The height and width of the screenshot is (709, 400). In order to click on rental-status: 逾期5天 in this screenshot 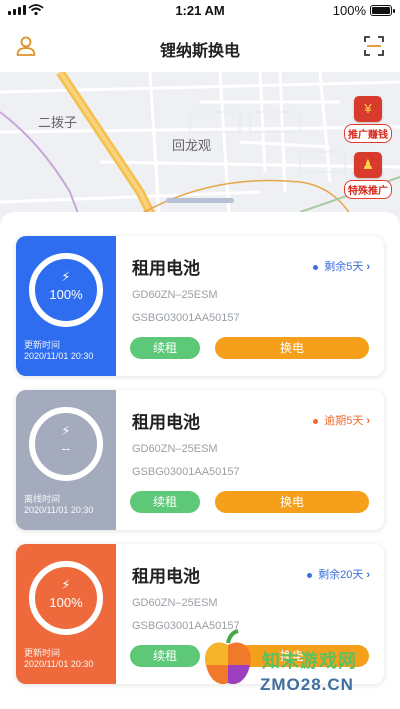, I will do `click(344, 421)`.